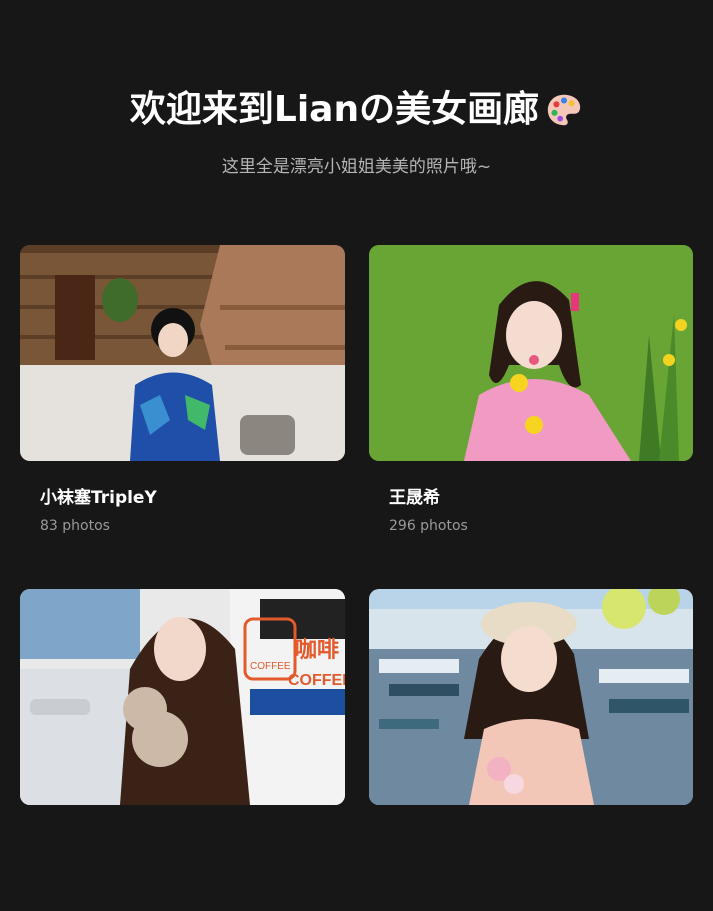 This screenshot has width=713, height=911. I want to click on page-subtitle: 这里全是漂亮小姐姐美美的照片哦~, so click(356, 167).